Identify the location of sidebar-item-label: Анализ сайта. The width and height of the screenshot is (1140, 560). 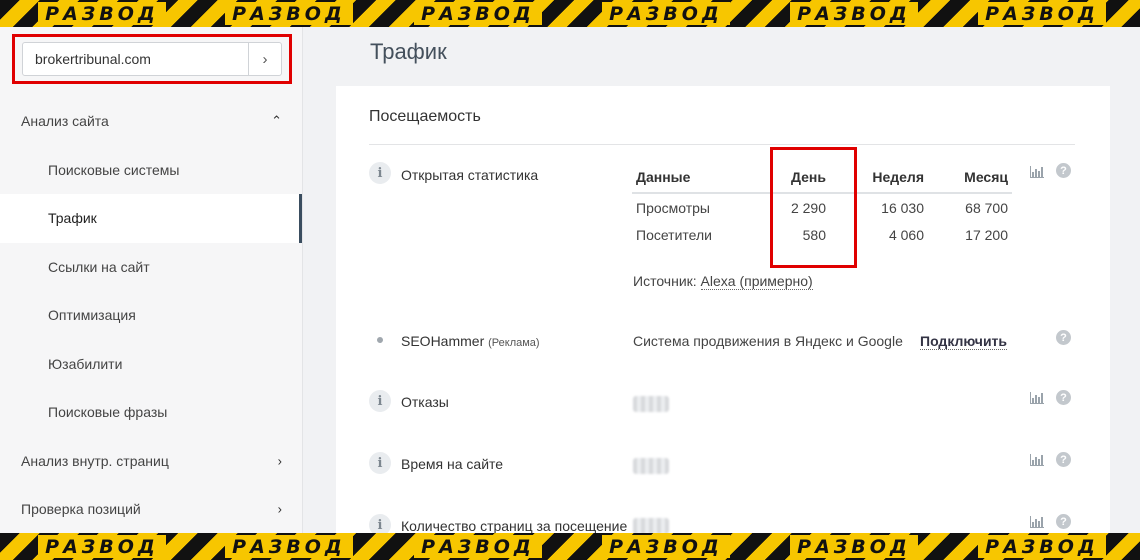
(65, 121).